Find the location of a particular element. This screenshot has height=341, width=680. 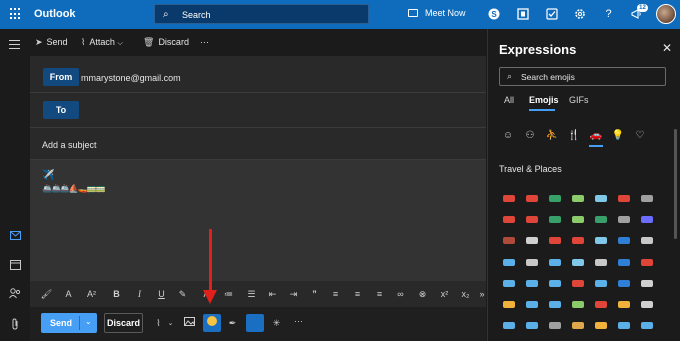

quote-icon: ” is located at coordinates (314, 294).